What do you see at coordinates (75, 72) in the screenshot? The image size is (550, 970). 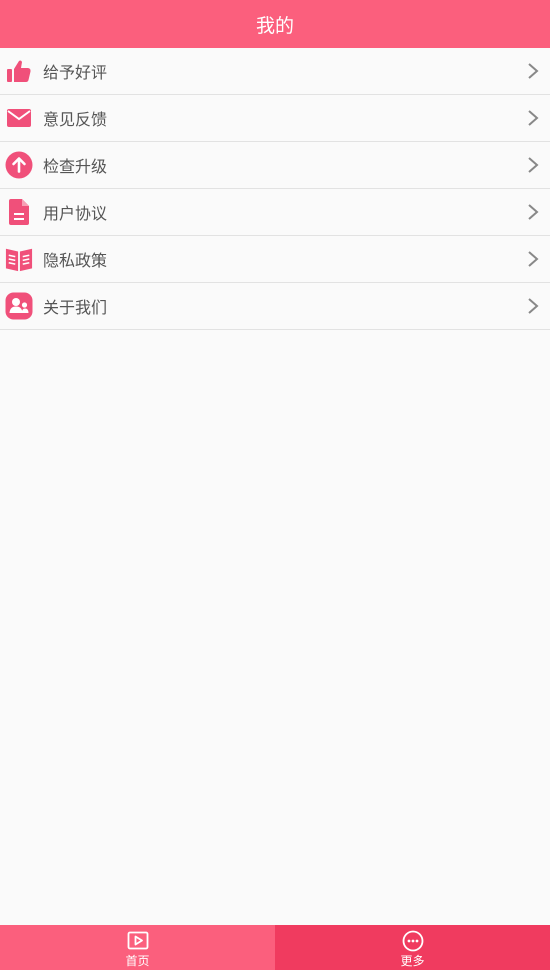 I see `menu-item-label: 给予好评` at bounding box center [75, 72].